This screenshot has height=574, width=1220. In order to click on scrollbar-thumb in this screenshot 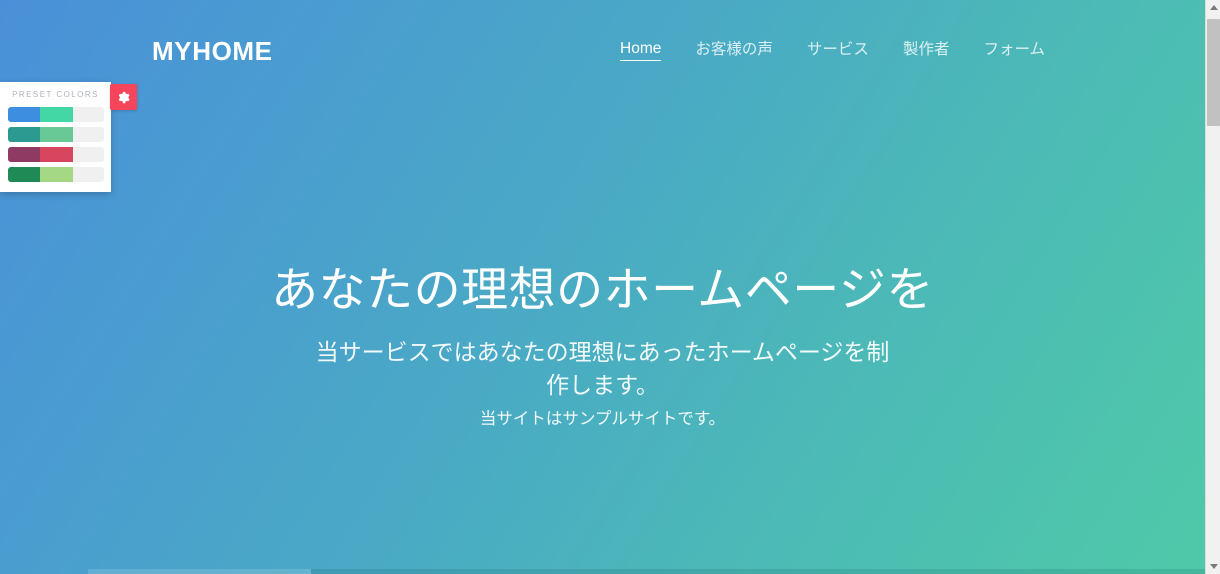, I will do `click(1213, 72)`.